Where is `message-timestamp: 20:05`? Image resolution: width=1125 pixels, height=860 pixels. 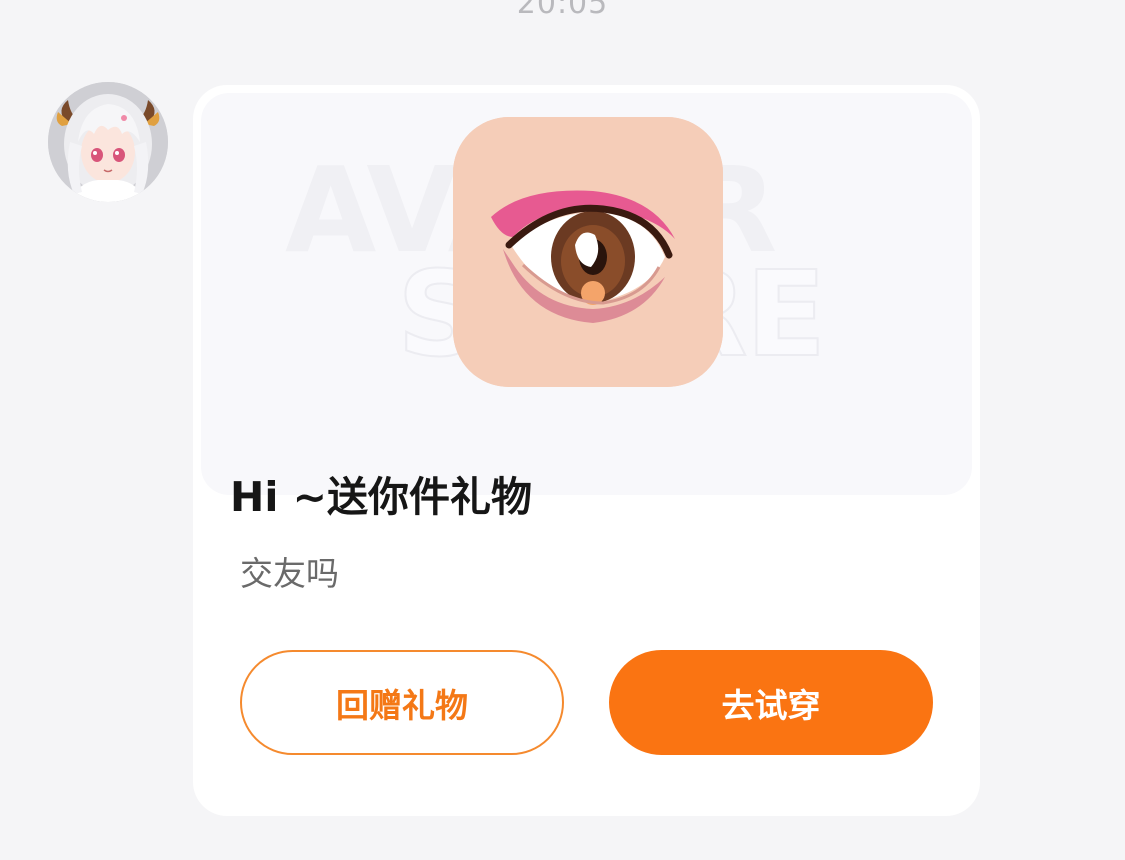
message-timestamp: 20:05 is located at coordinates (562, 10).